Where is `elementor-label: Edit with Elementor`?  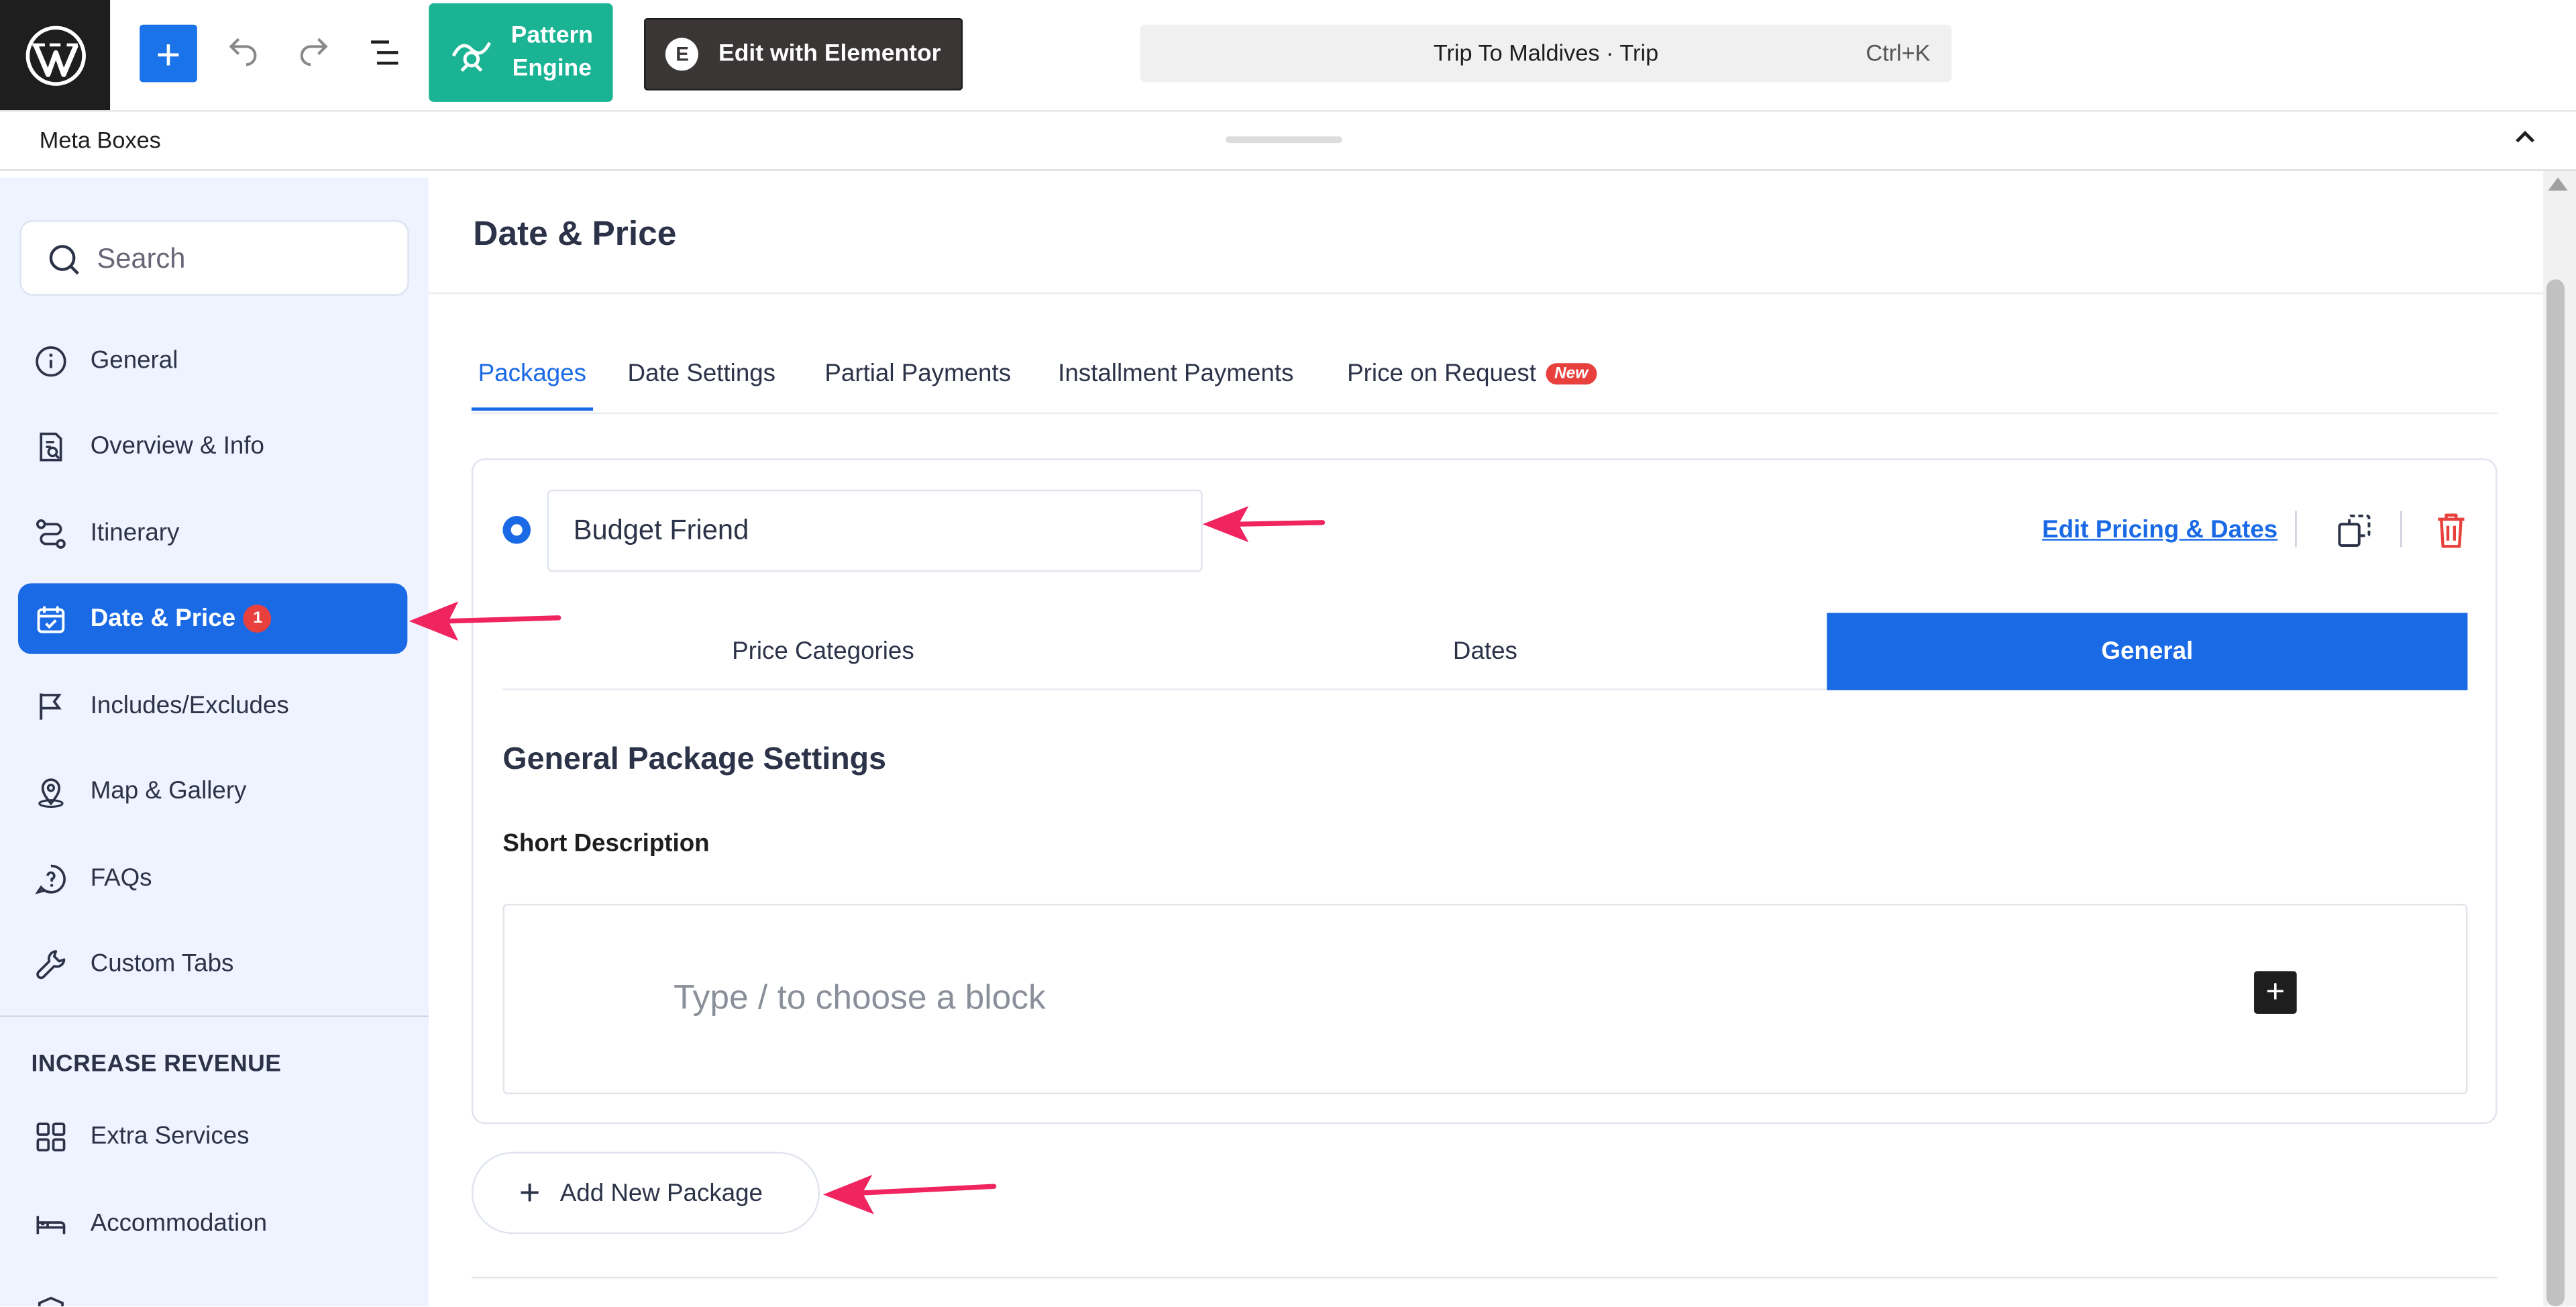 elementor-label: Edit with Elementor is located at coordinates (829, 54).